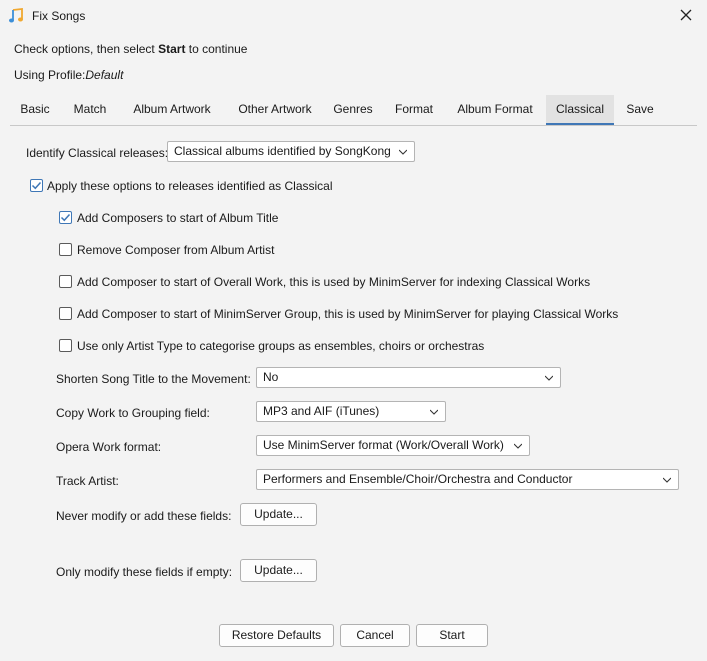 The height and width of the screenshot is (661, 707). What do you see at coordinates (408, 377) in the screenshot?
I see `shorten-select: No` at bounding box center [408, 377].